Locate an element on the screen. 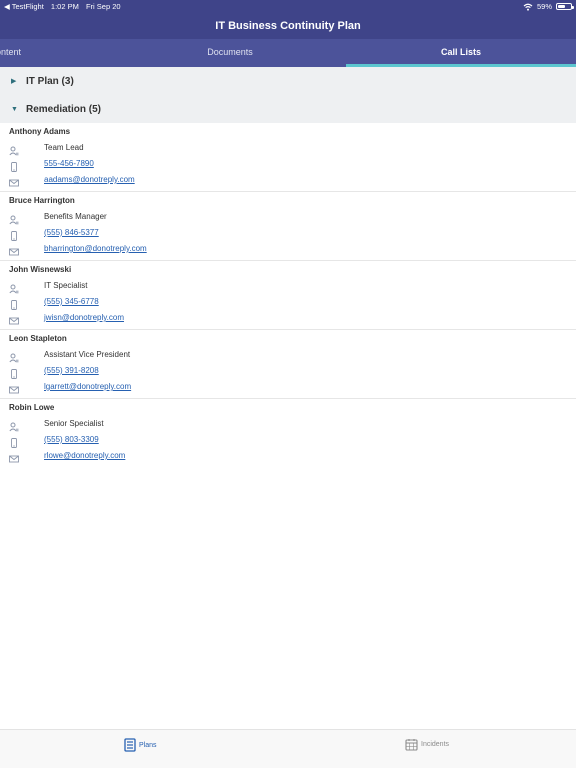  status-time: 1:02 PM is located at coordinates (64, 6).